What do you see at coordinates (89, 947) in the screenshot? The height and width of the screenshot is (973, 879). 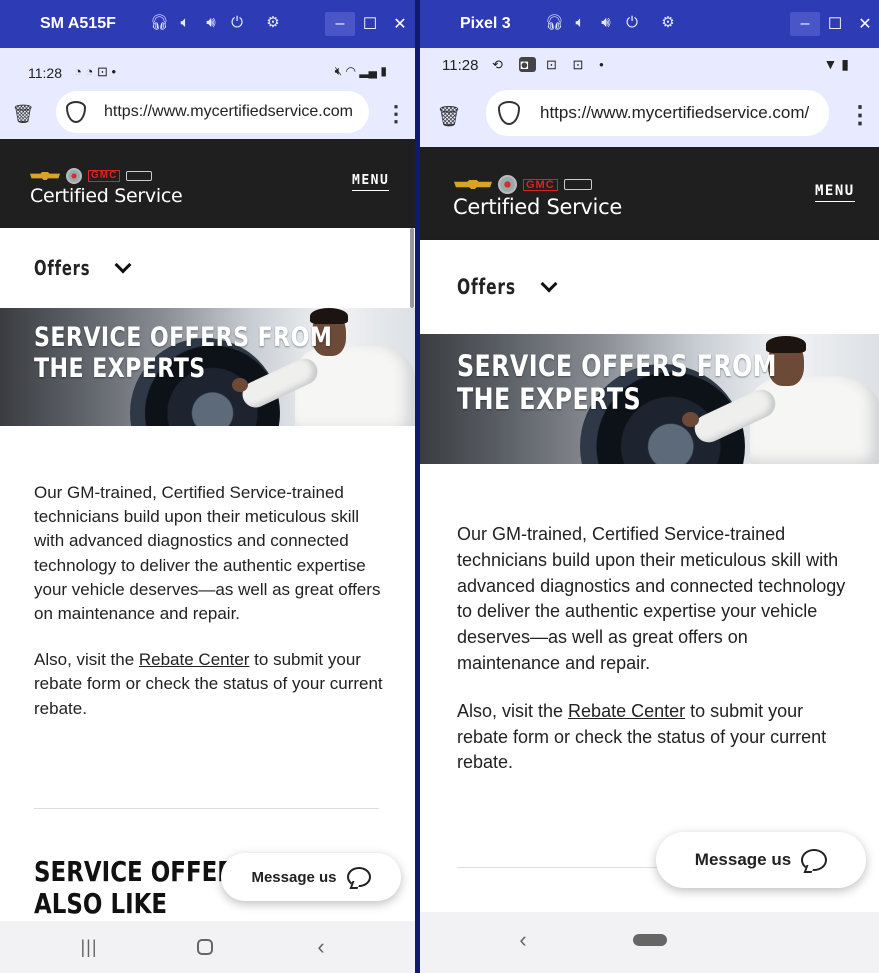 I see `recents-icon: |||` at bounding box center [89, 947].